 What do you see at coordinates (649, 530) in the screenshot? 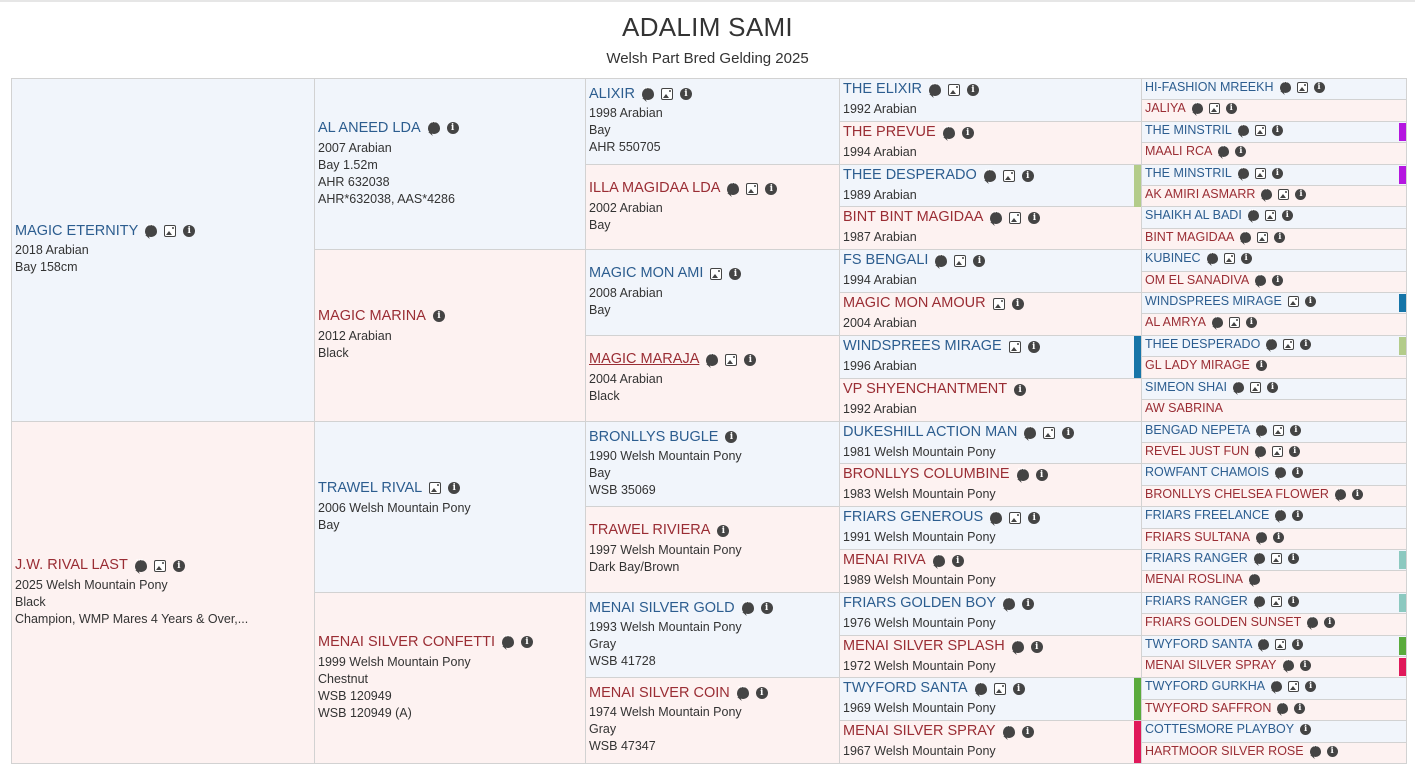
I see `horse-name-link: TRAWEL RIVIERA` at bounding box center [649, 530].